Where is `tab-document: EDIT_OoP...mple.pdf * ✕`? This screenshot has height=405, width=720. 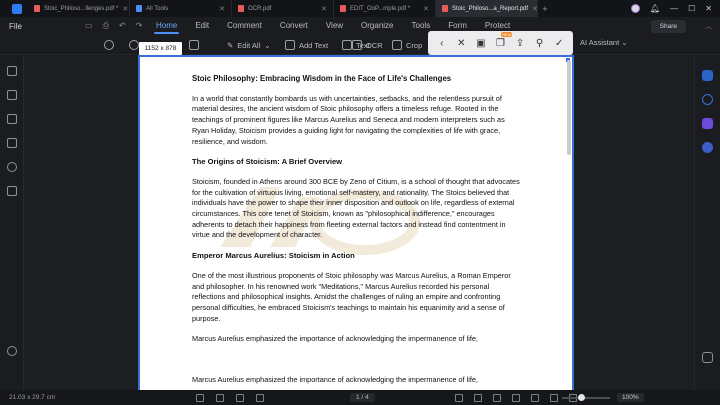
tab-document: EDIT_OoP...mple.pdf * ✕ is located at coordinates (385, 8).